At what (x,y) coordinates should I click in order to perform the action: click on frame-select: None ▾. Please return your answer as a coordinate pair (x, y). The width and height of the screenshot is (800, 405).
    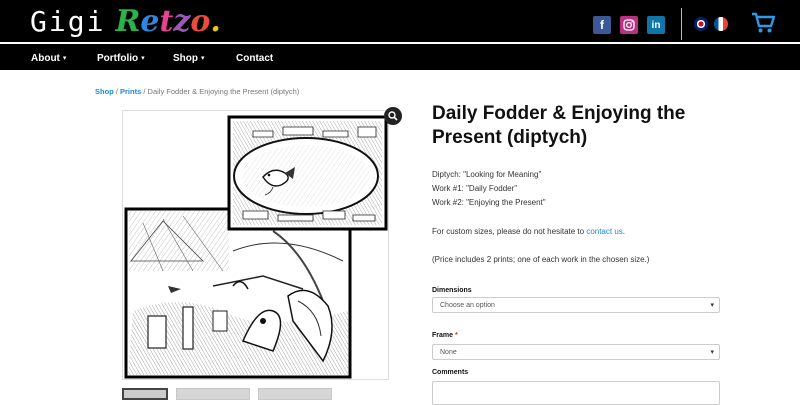
    Looking at the image, I should click on (576, 352).